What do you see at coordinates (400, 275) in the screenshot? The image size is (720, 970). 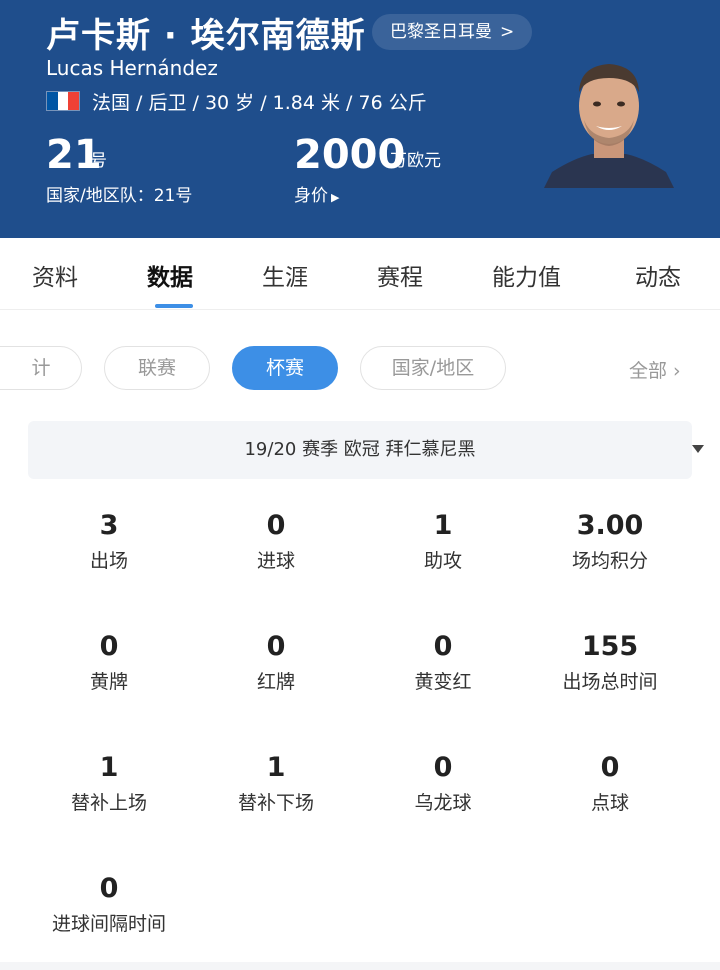 I see `tab-schedule: 赛程` at bounding box center [400, 275].